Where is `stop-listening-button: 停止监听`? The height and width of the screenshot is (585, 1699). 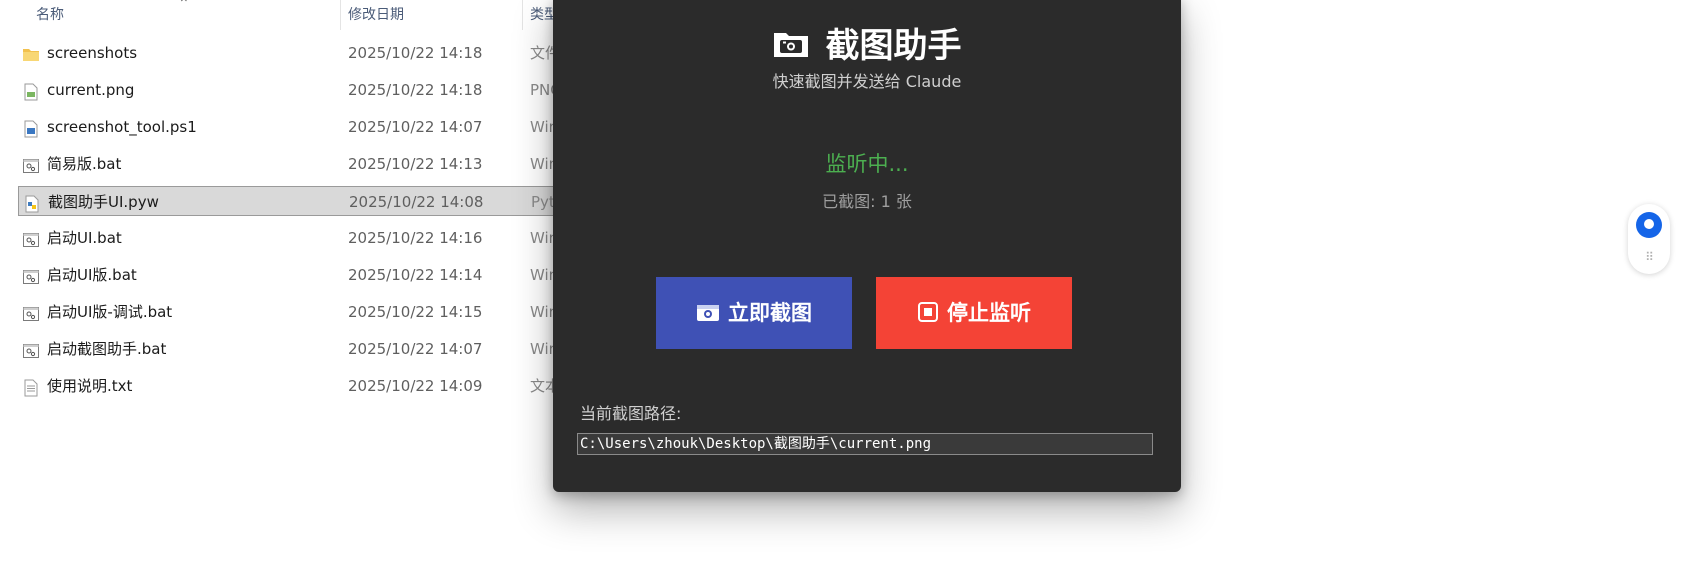
stop-listening-button: 停止监听 is located at coordinates (974, 313).